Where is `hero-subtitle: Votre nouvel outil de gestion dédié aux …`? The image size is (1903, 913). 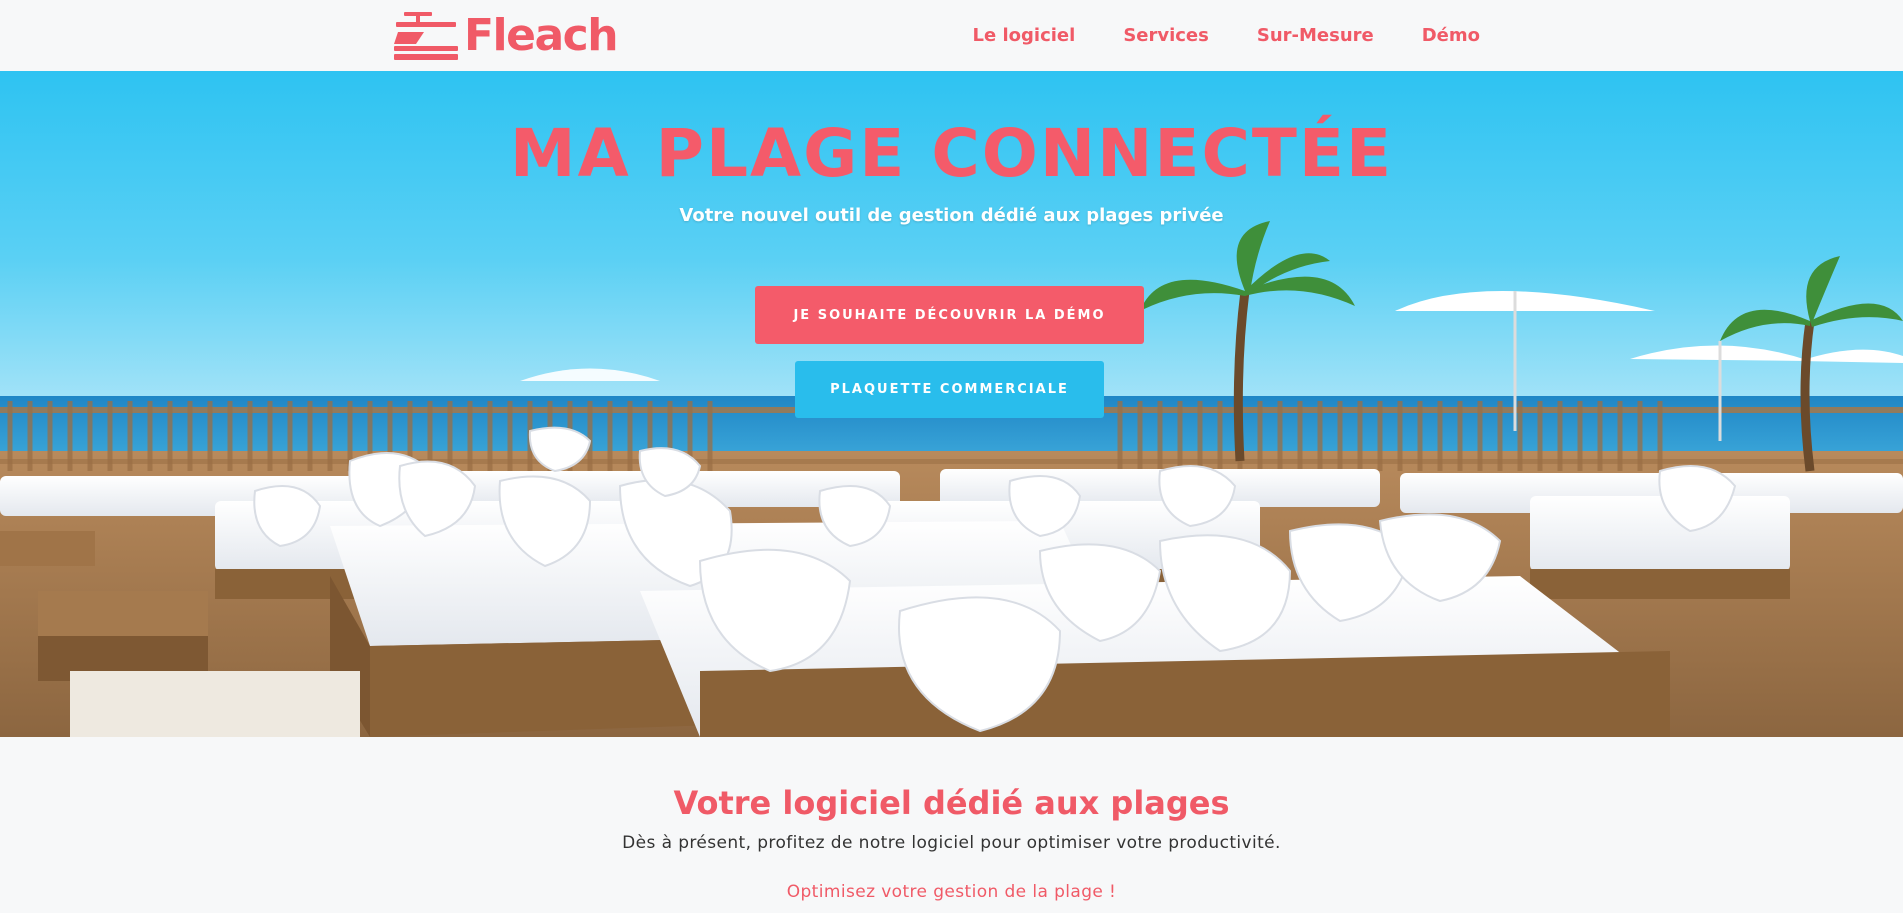
hero-subtitle: Votre nouvel outil de gestion dédié aux … is located at coordinates (951, 215).